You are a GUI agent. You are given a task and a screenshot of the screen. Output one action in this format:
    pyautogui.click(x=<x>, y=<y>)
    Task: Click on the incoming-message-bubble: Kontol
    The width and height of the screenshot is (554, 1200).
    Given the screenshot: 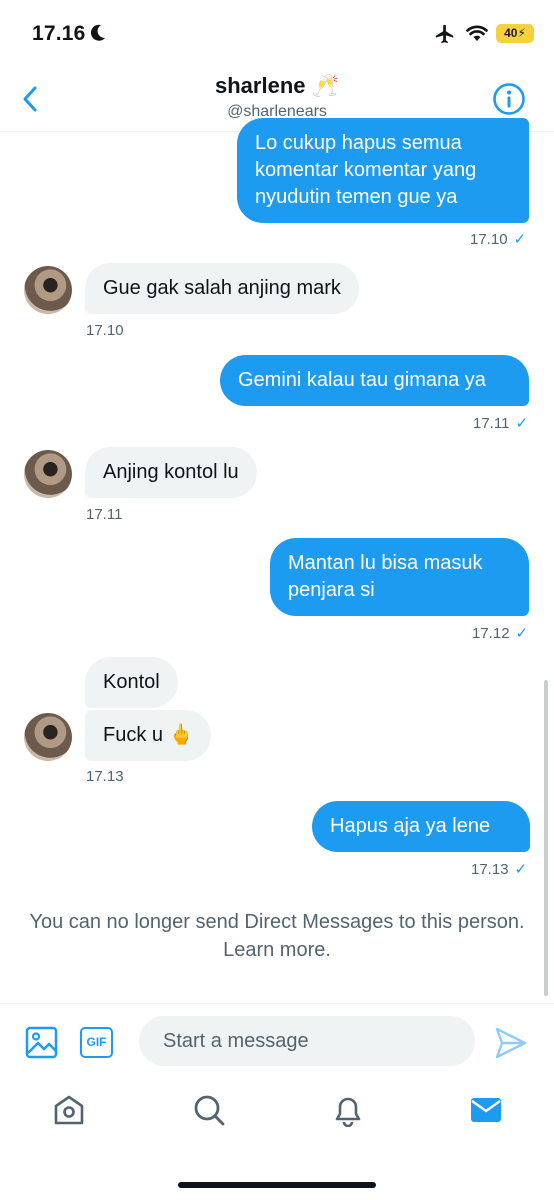 What is the action you would take?
    pyautogui.click(x=131, y=682)
    